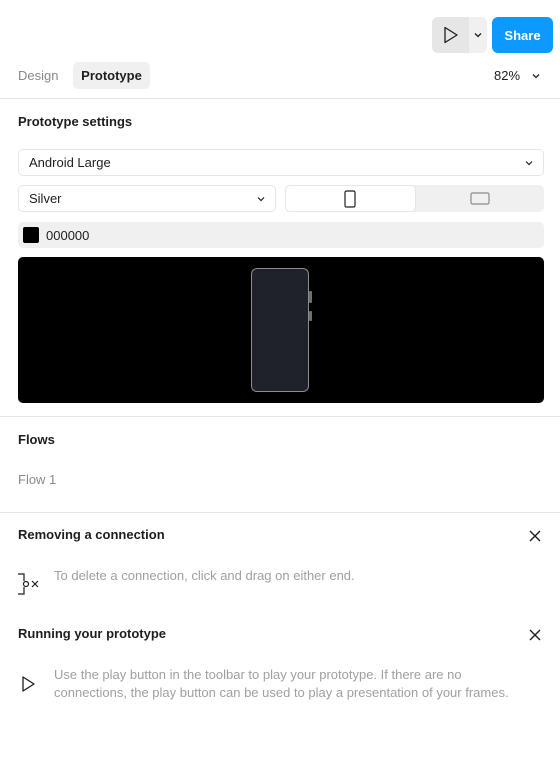  What do you see at coordinates (280, 76) in the screenshot?
I see `panel-tabs: Design Prototype 82%` at bounding box center [280, 76].